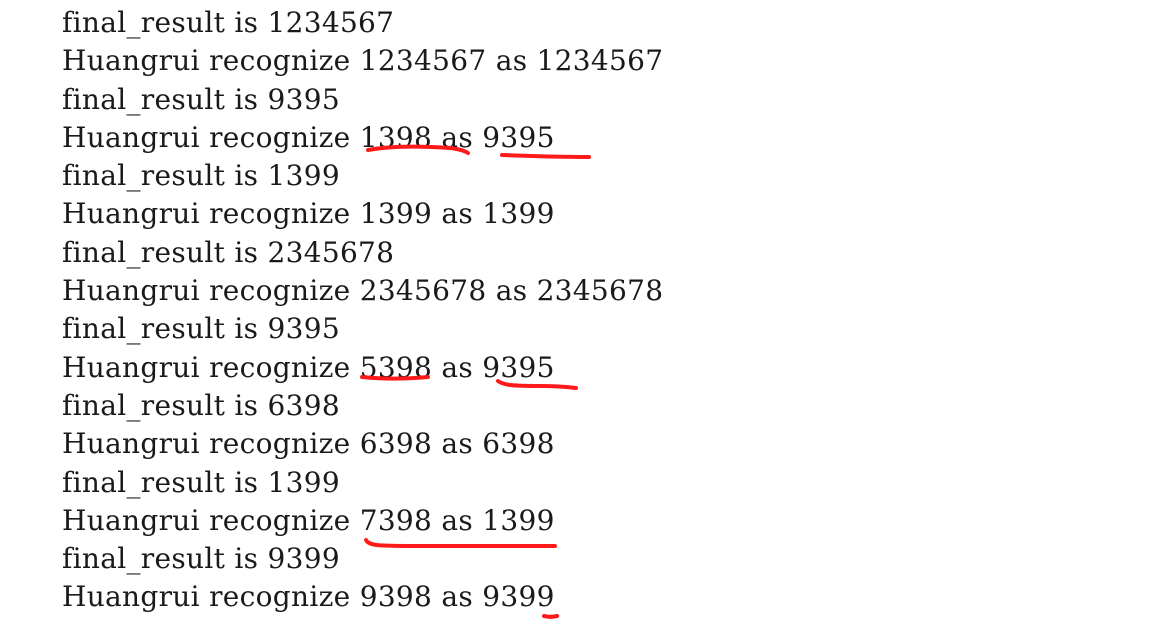 The image size is (1152, 635). What do you see at coordinates (201, 559) in the screenshot?
I see `log-line: final_result is 9399` at bounding box center [201, 559].